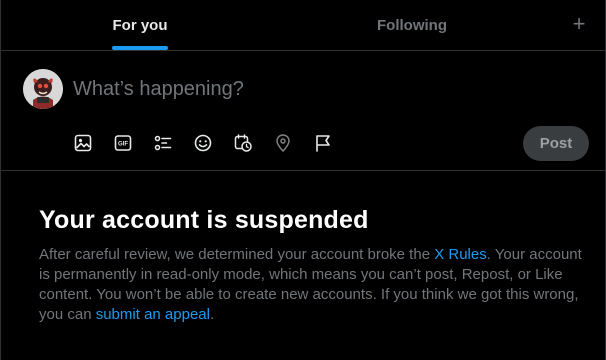 This screenshot has width=606, height=360. I want to click on add-tab-button: +, so click(579, 24).